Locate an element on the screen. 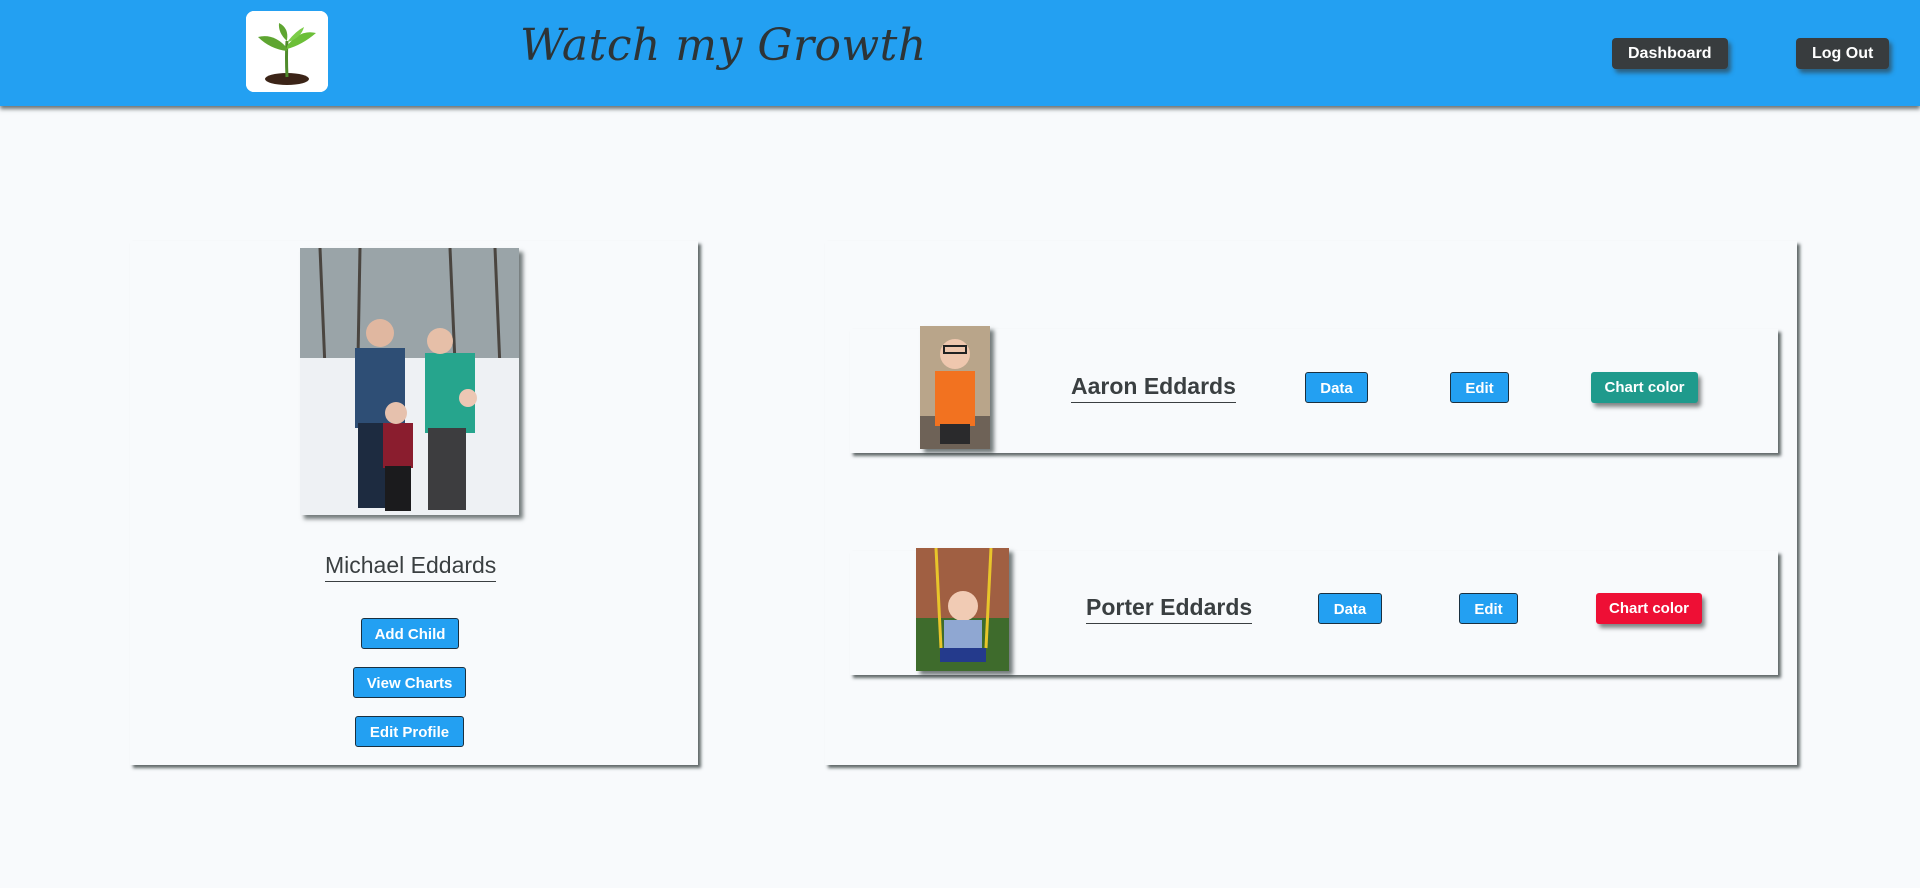 This screenshot has height=888, width=1920. sprout-logo-icon is located at coordinates (287, 51).